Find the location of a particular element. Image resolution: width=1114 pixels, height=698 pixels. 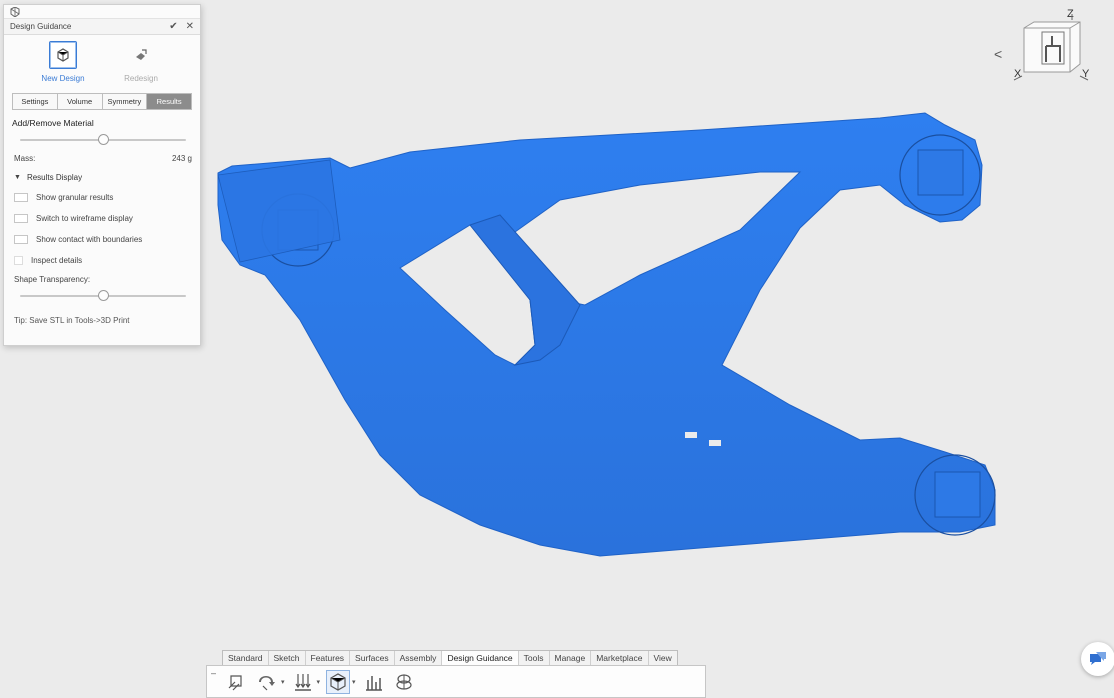

mesh-settings-icon is located at coordinates (403, 682).